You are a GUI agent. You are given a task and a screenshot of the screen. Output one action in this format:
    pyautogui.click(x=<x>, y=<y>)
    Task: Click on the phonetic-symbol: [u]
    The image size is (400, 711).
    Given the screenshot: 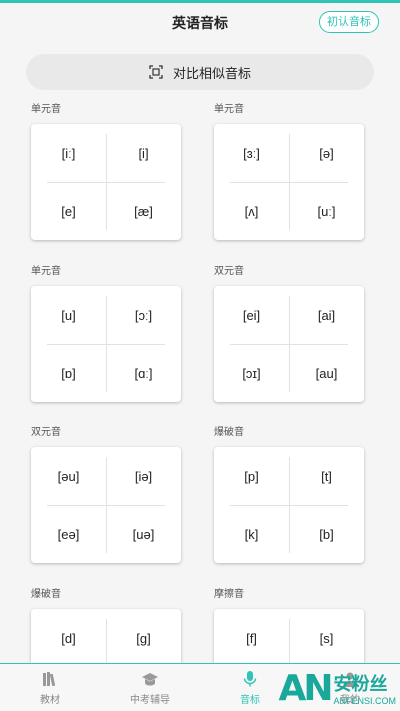 What is the action you would take?
    pyautogui.click(x=68, y=315)
    